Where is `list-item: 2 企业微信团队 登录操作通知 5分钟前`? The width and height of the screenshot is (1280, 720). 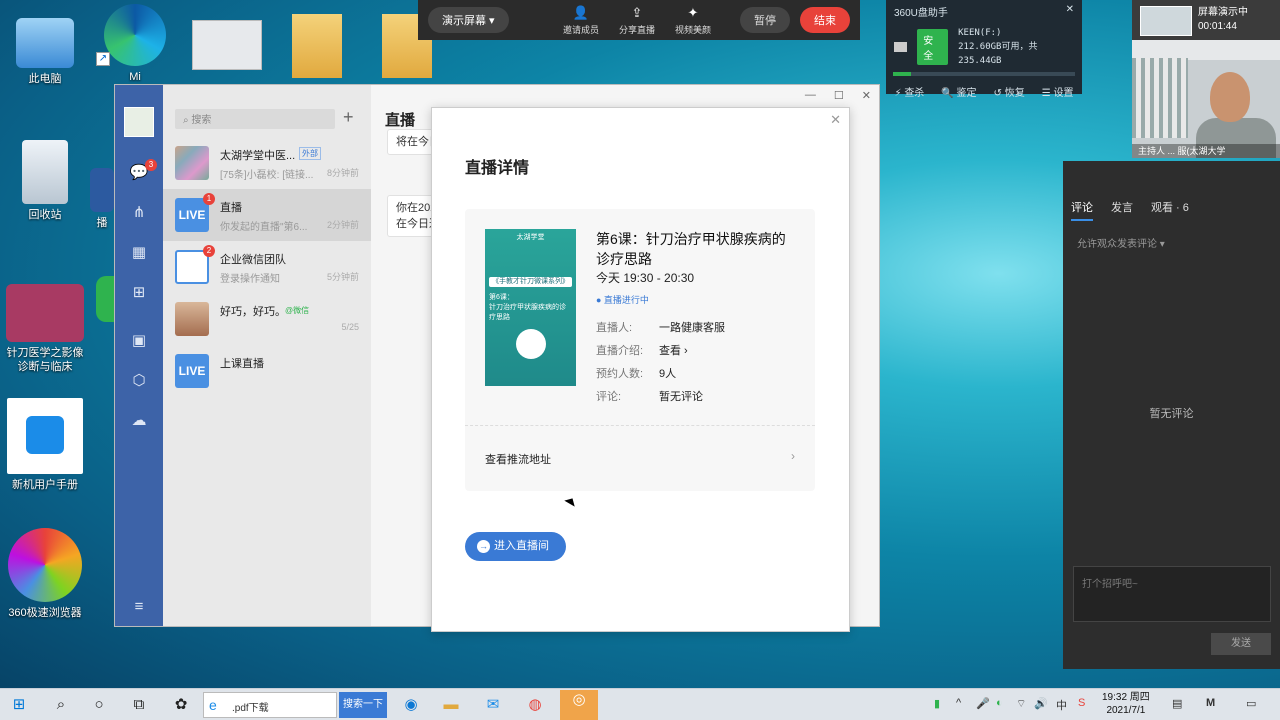 list-item: 2 企业微信团队 登录操作通知 5分钟前 is located at coordinates (267, 267).